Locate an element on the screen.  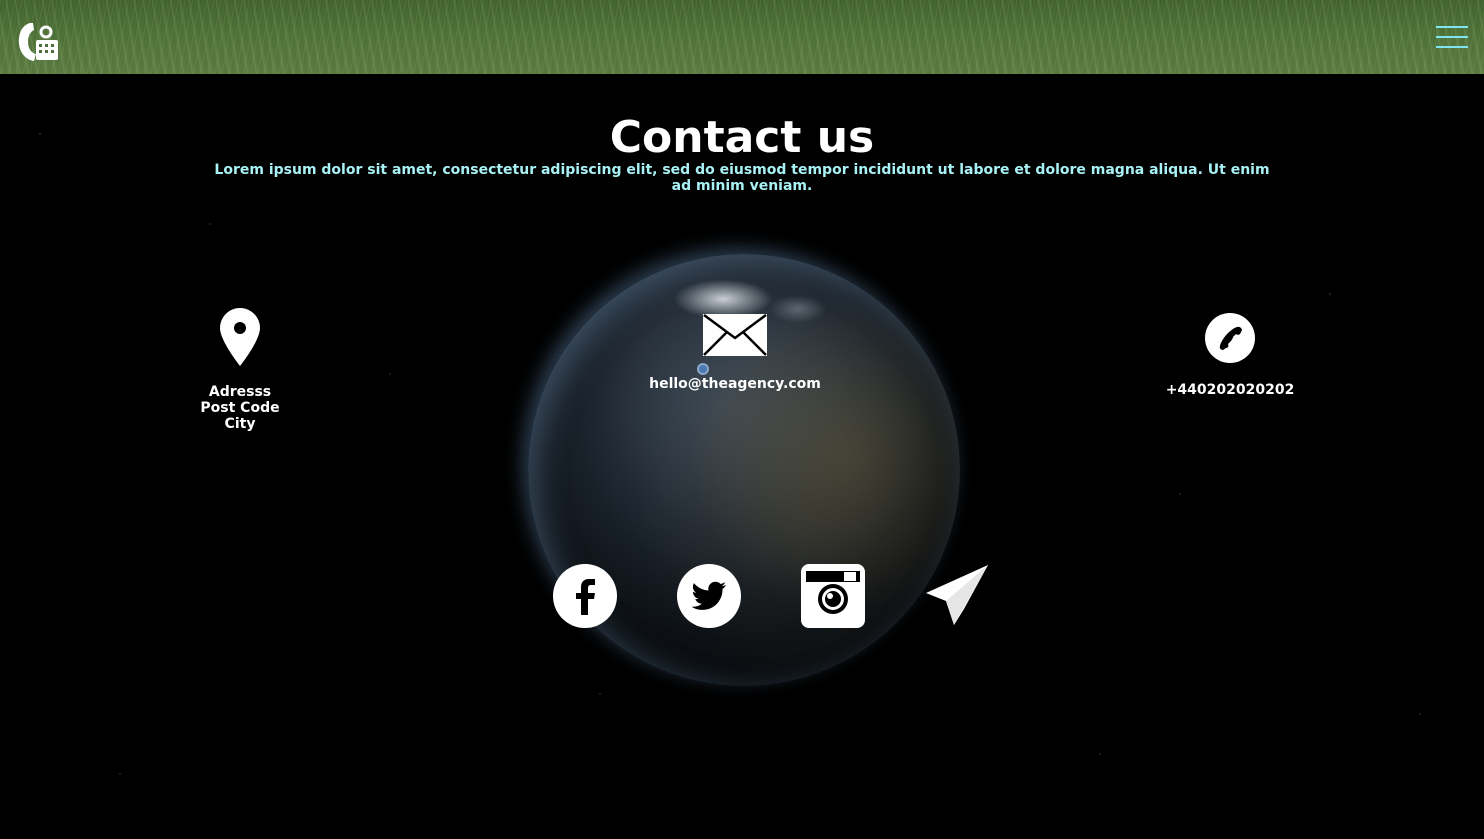
phone-icon is located at coordinates (1230, 338).